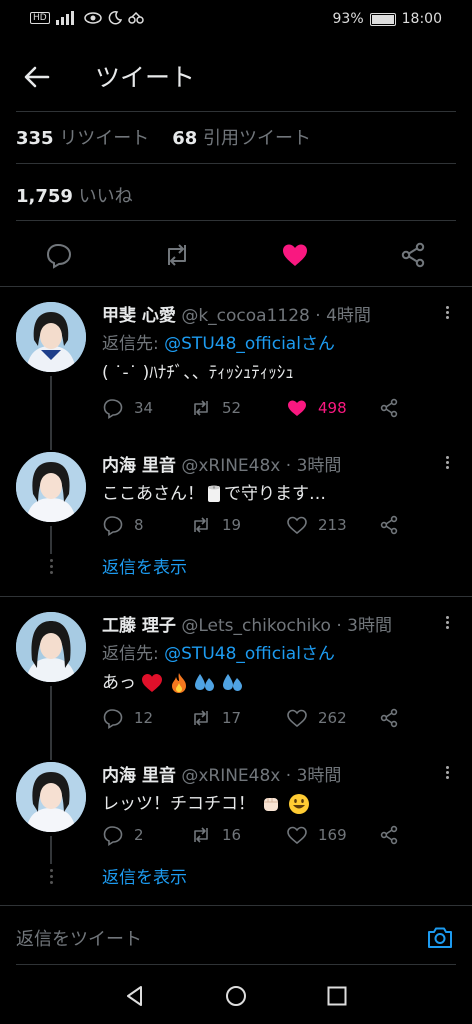  What do you see at coordinates (37, 77) in the screenshot?
I see `back-arrow-icon` at bounding box center [37, 77].